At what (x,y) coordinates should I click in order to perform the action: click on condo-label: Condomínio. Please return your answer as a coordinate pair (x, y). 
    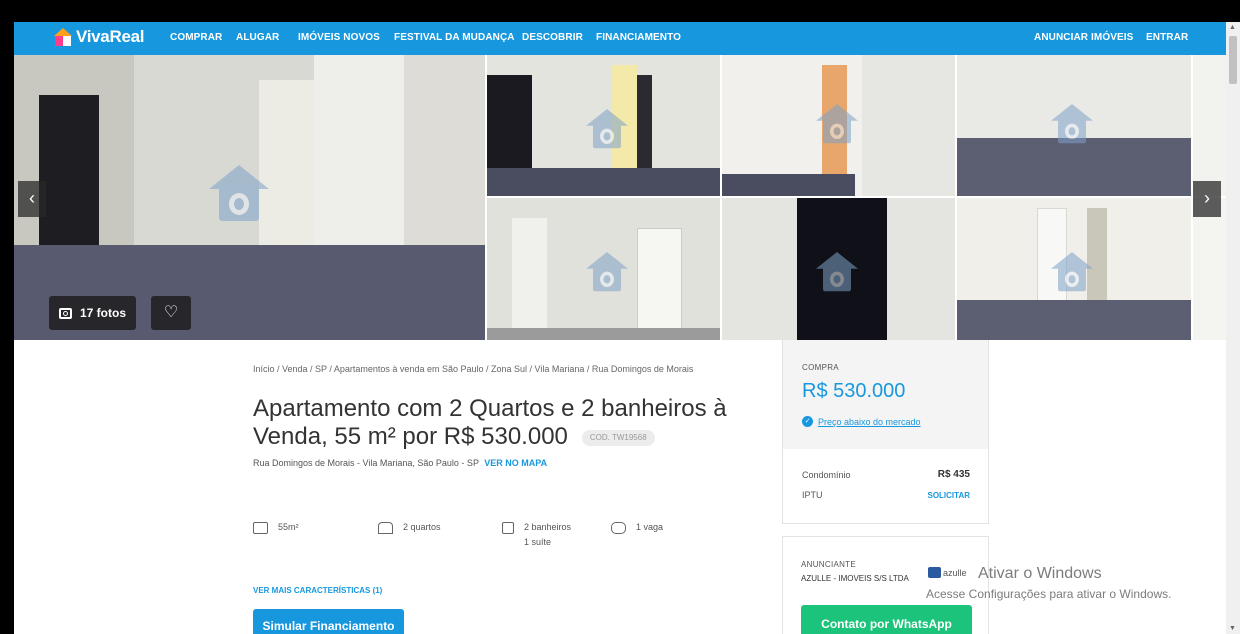
    Looking at the image, I should click on (826, 475).